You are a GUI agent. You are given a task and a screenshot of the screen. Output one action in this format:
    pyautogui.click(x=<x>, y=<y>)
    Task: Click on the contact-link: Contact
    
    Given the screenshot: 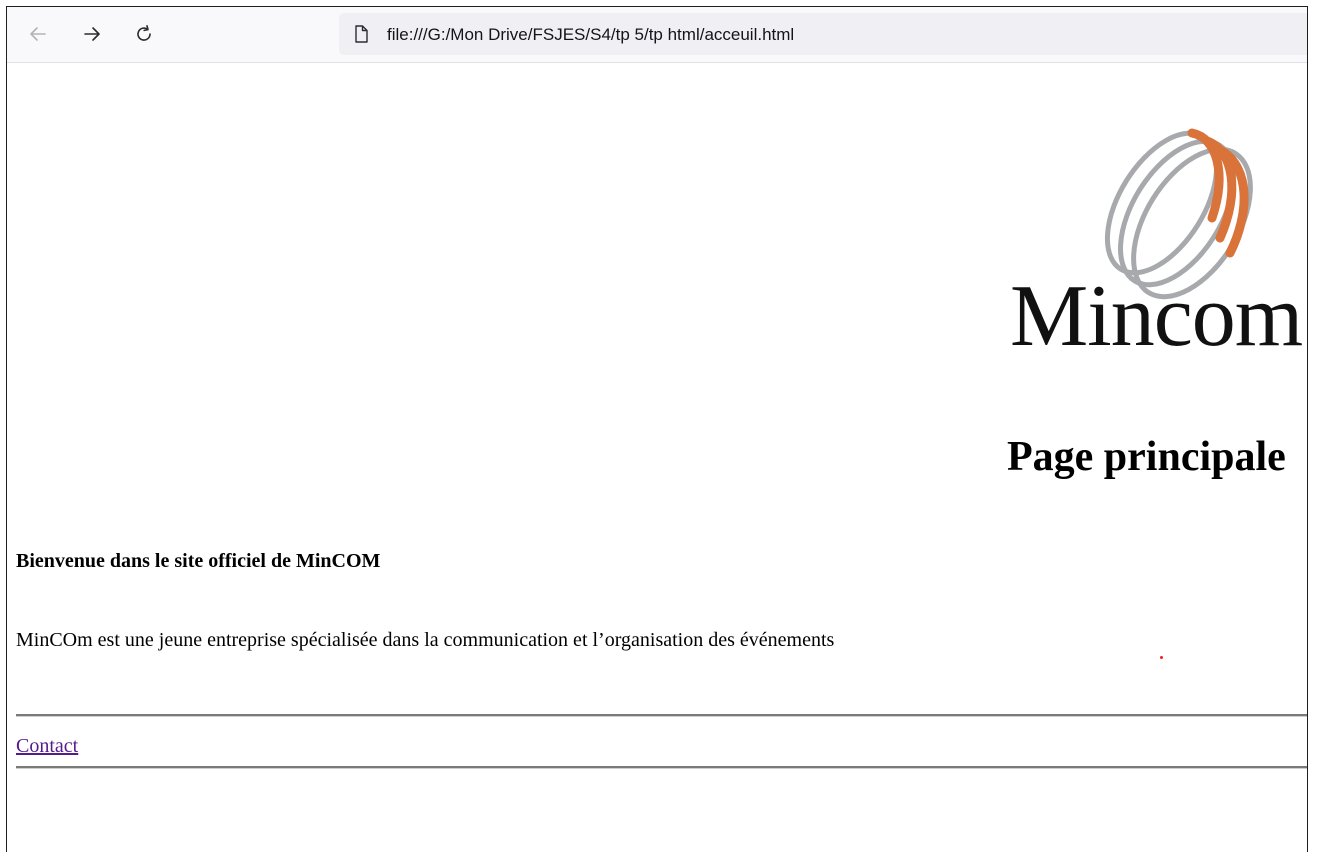 What is the action you would take?
    pyautogui.click(x=47, y=746)
    